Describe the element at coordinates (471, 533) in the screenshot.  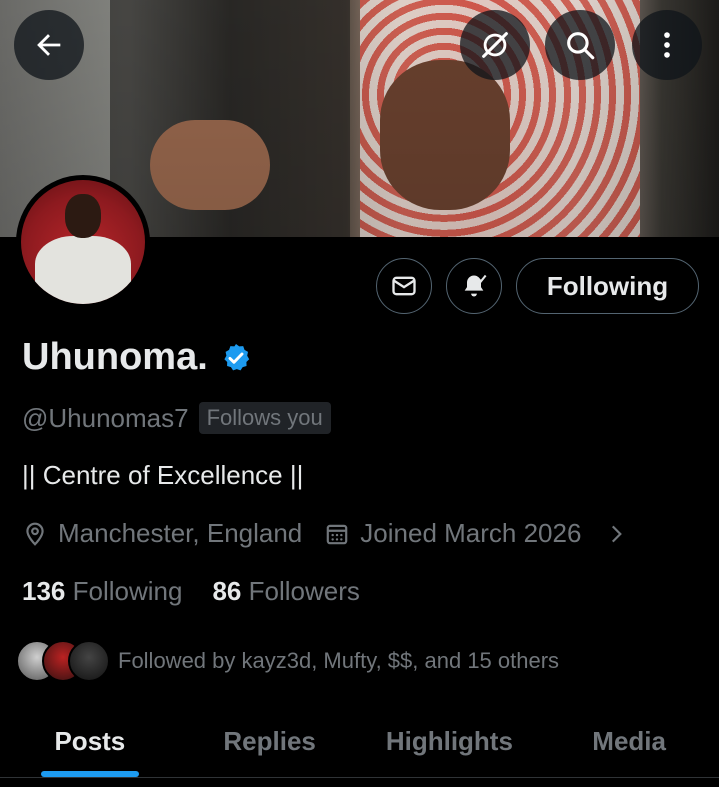
I see `joined-text: Joined March 2026` at that location.